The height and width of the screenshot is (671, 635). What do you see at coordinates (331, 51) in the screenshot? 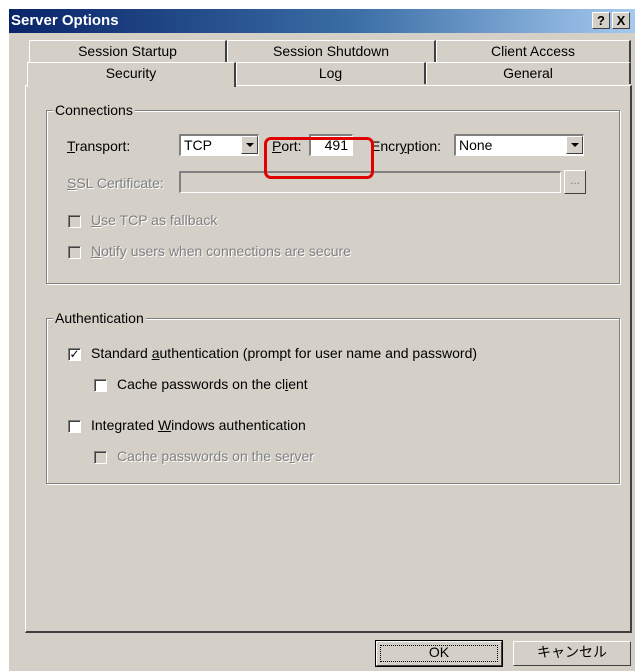
I see `tab-session-shutdown: Session Shutdown` at bounding box center [331, 51].